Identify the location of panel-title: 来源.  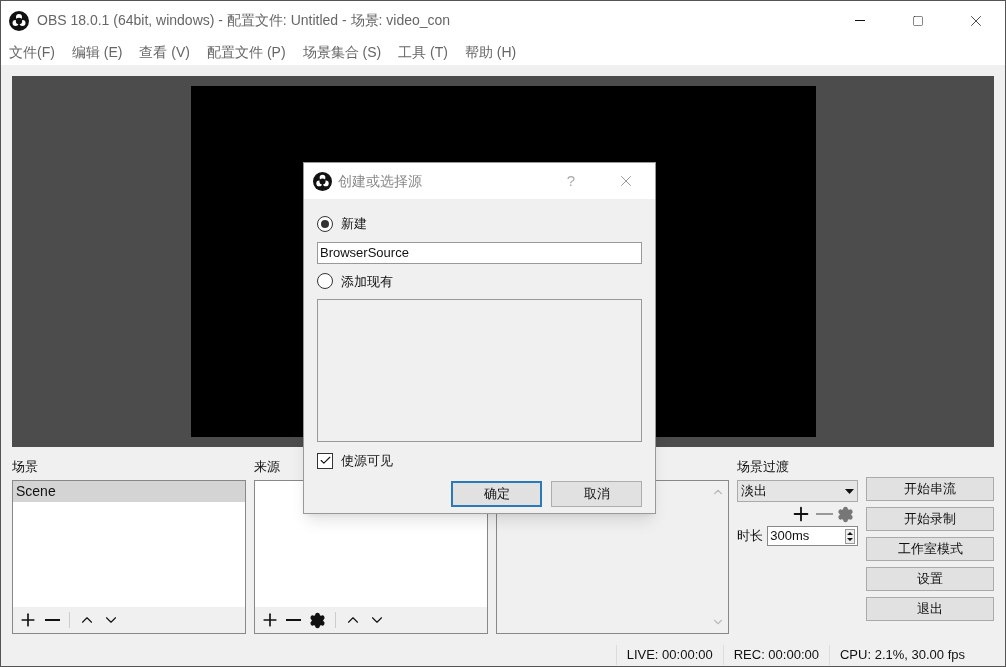
(266, 467).